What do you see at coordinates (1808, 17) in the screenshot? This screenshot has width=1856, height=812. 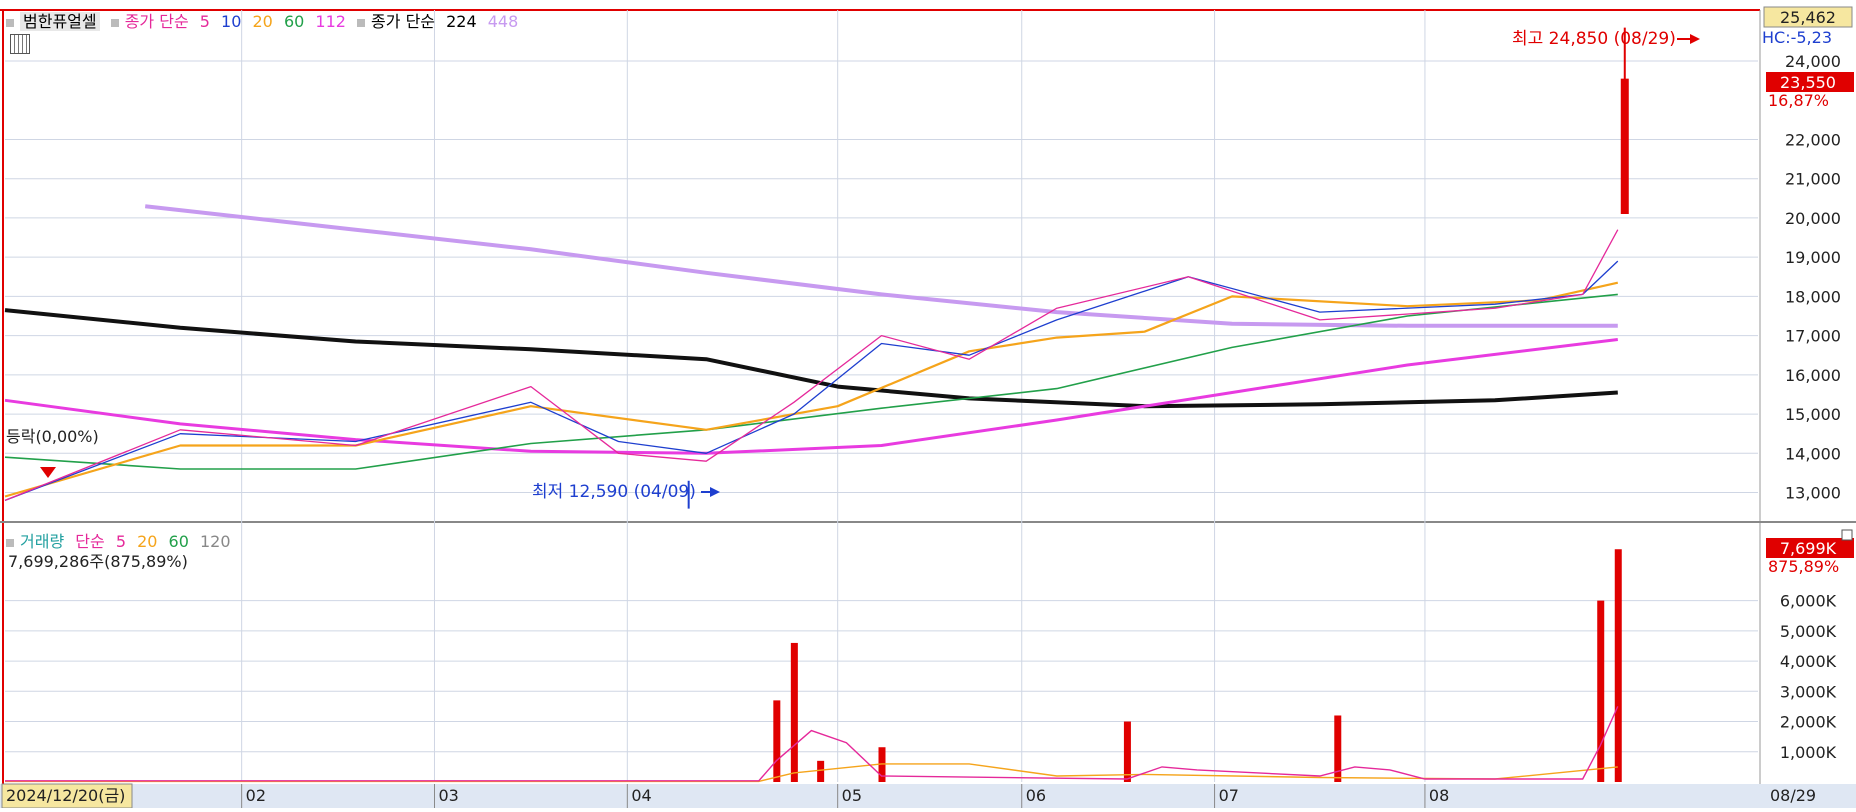 I see `current-price-text: 25,462` at bounding box center [1808, 17].